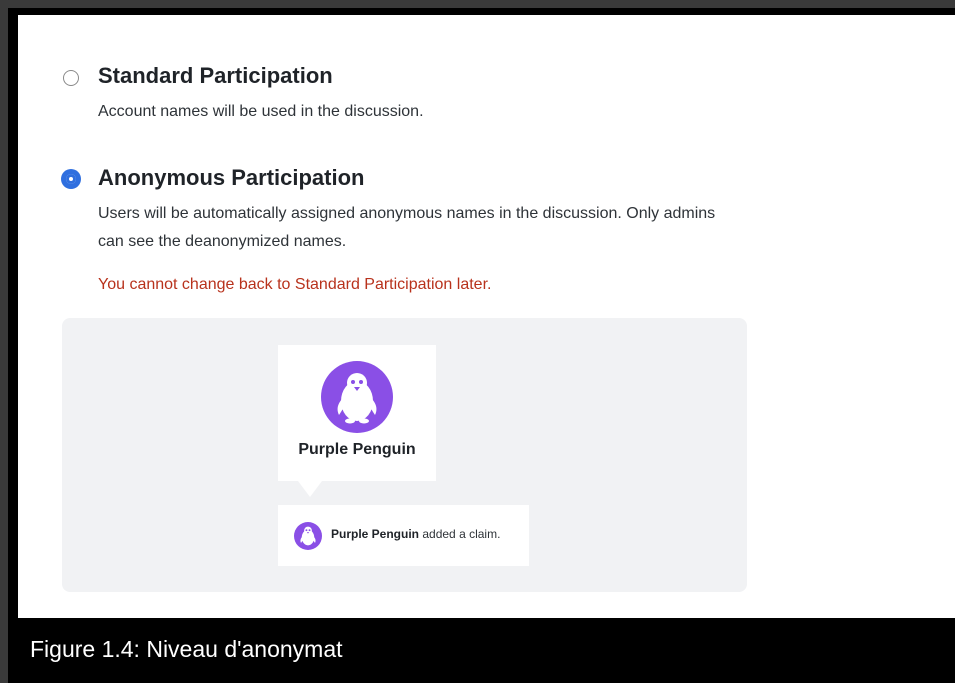 The height and width of the screenshot is (683, 955). Describe the element at coordinates (357, 449) in the screenshot. I see `anonymous-name-label: Purple Penguin` at that location.